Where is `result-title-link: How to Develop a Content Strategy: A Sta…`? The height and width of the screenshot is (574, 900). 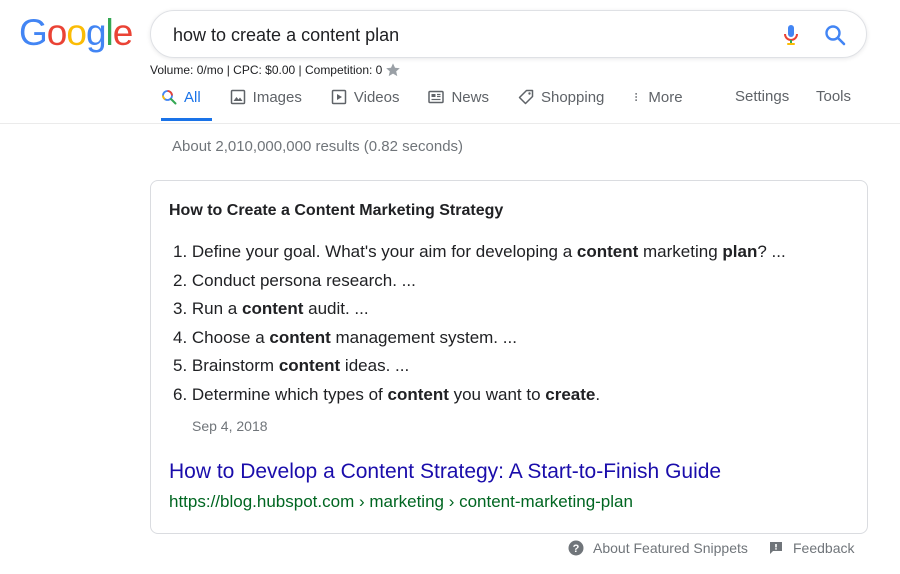
result-title-link: How to Develop a Content Strategy: A Sta… is located at coordinates (445, 472).